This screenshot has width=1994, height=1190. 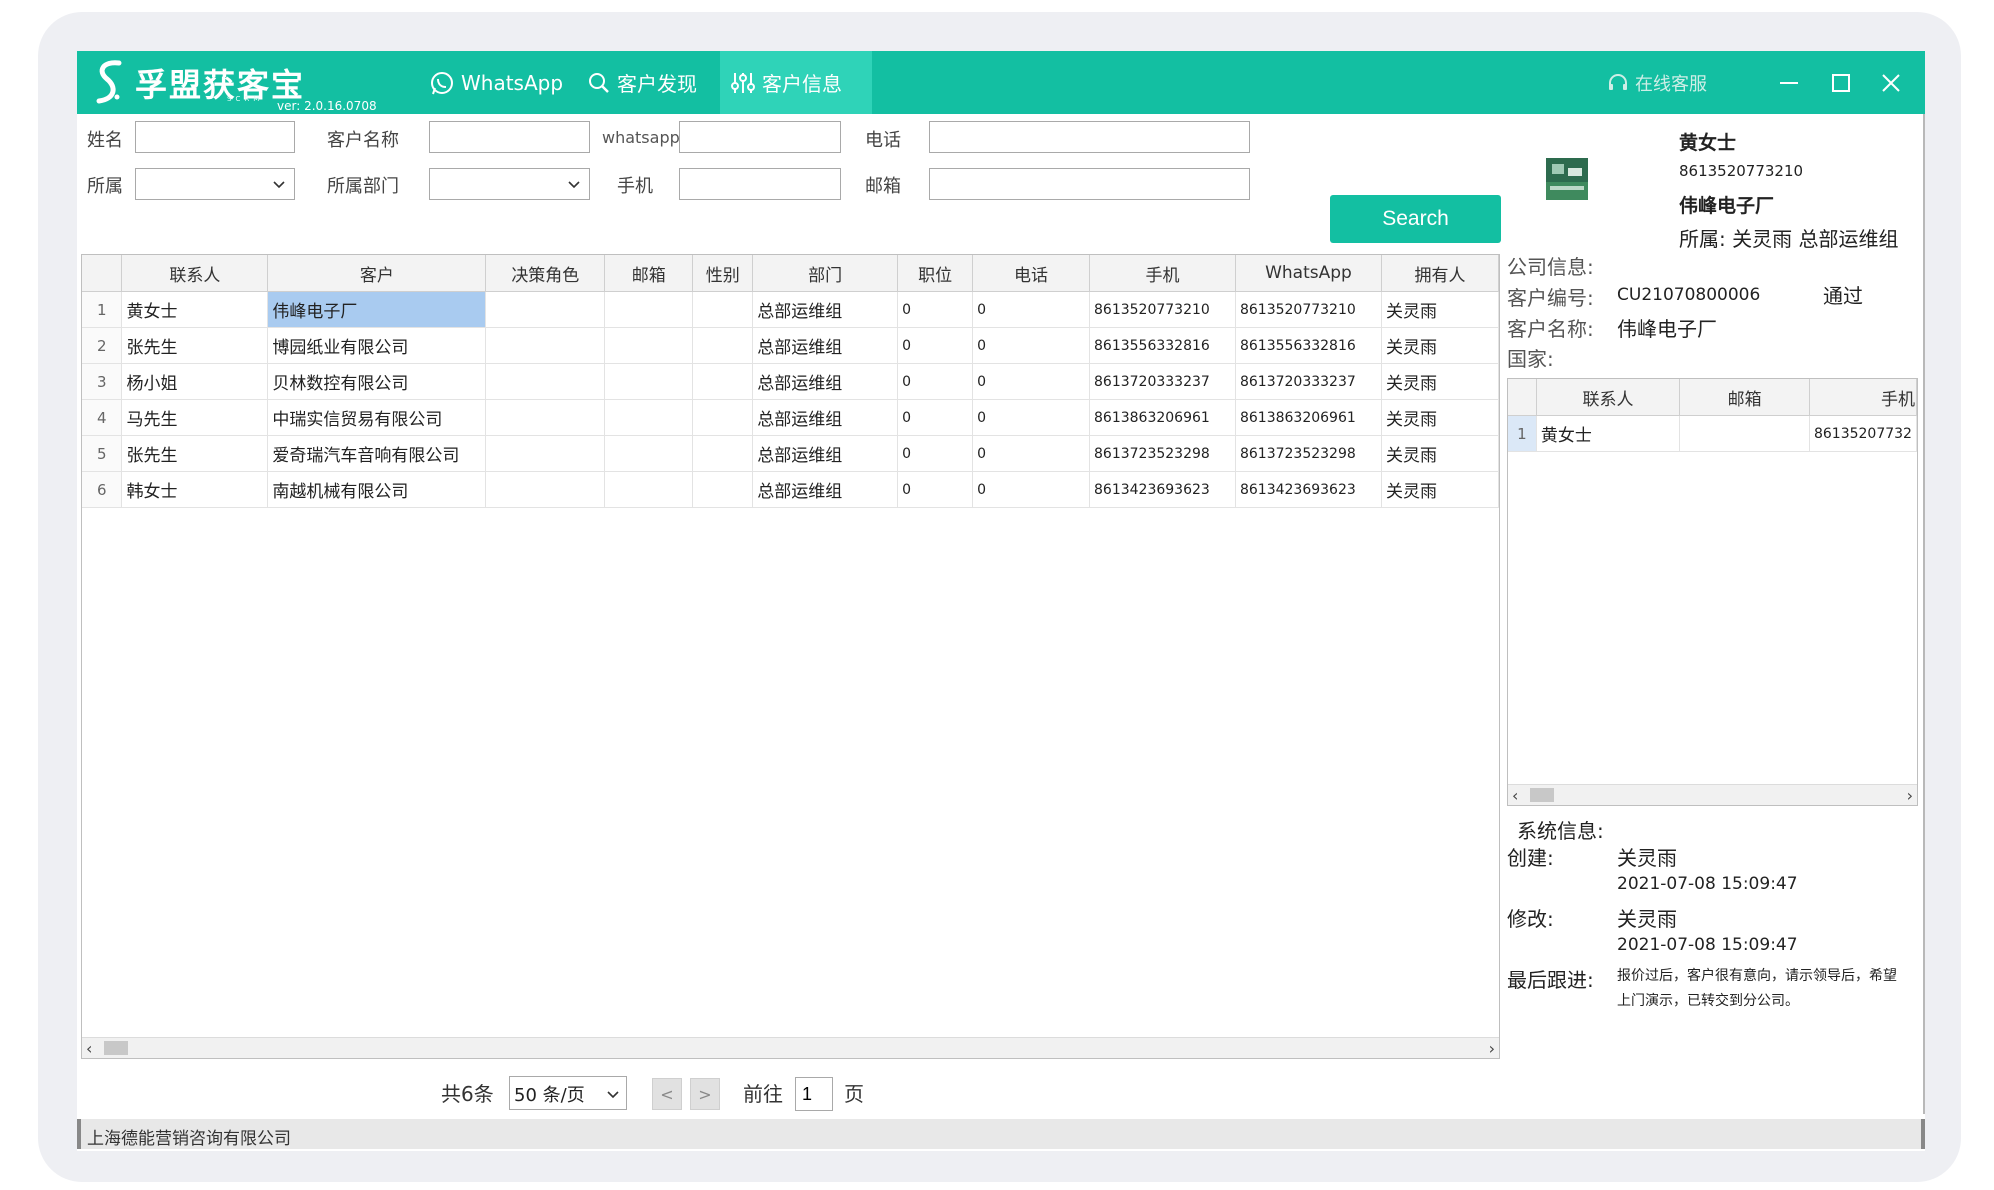 What do you see at coordinates (215, 184) in the screenshot?
I see `owner-select` at bounding box center [215, 184].